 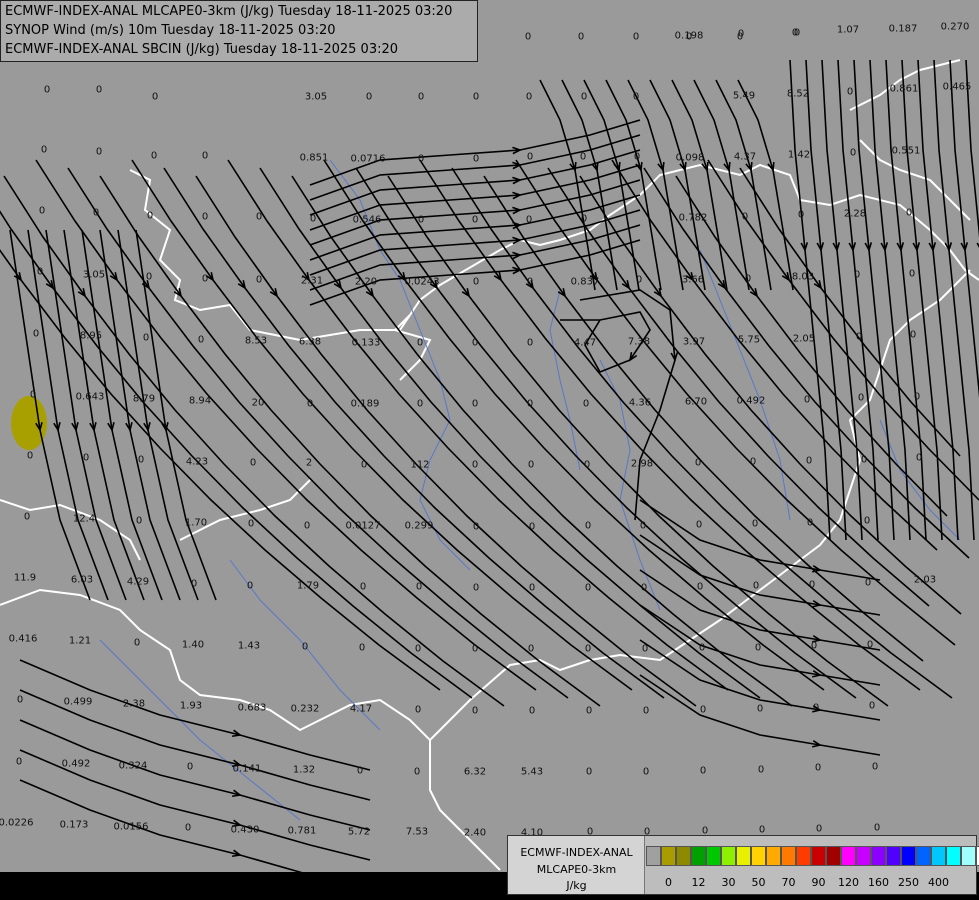 What do you see at coordinates (906, 151) in the screenshot?
I see `cape-value-label: 0.551` at bounding box center [906, 151].